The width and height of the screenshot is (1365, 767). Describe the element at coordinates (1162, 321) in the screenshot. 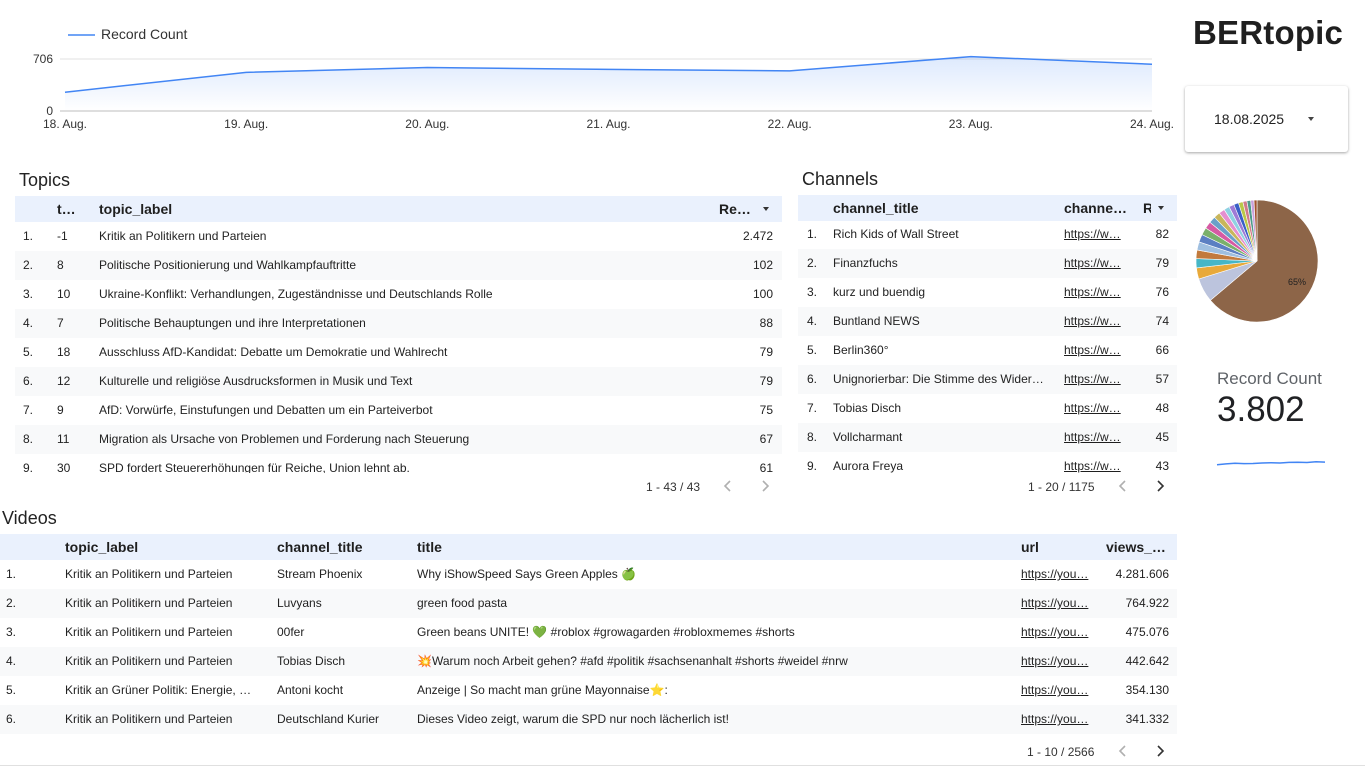

I see `record-count-cell: 74` at that location.